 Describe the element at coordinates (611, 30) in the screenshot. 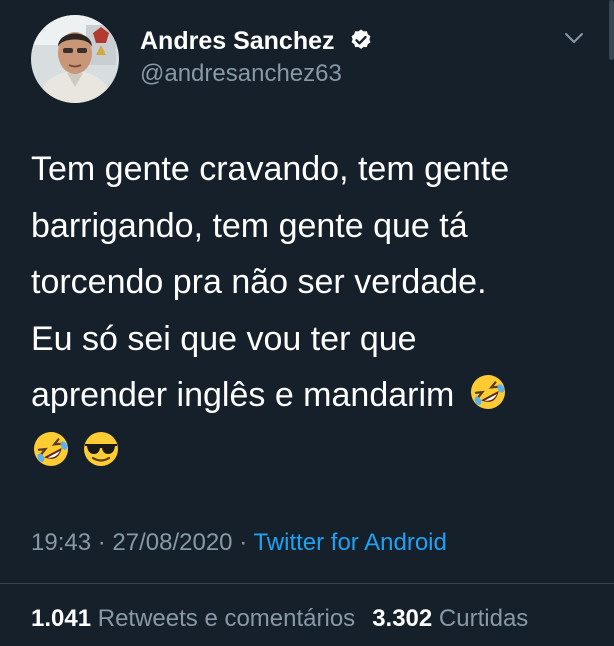

I see `scrollbar` at that location.